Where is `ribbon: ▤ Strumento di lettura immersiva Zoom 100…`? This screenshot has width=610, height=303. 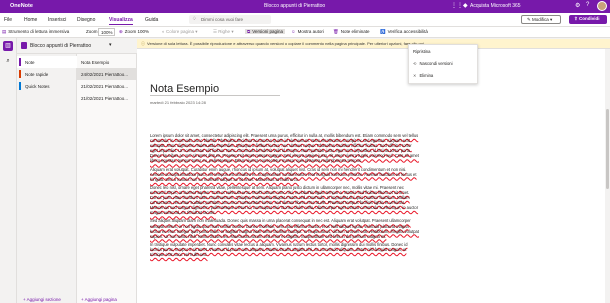
ribbon: ▤ Strumento di lettura immersiva Zoom 100… is located at coordinates (305, 32).